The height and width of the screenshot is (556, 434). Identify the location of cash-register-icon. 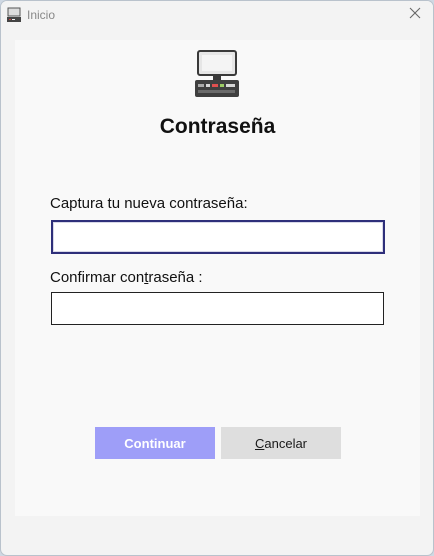
(217, 74).